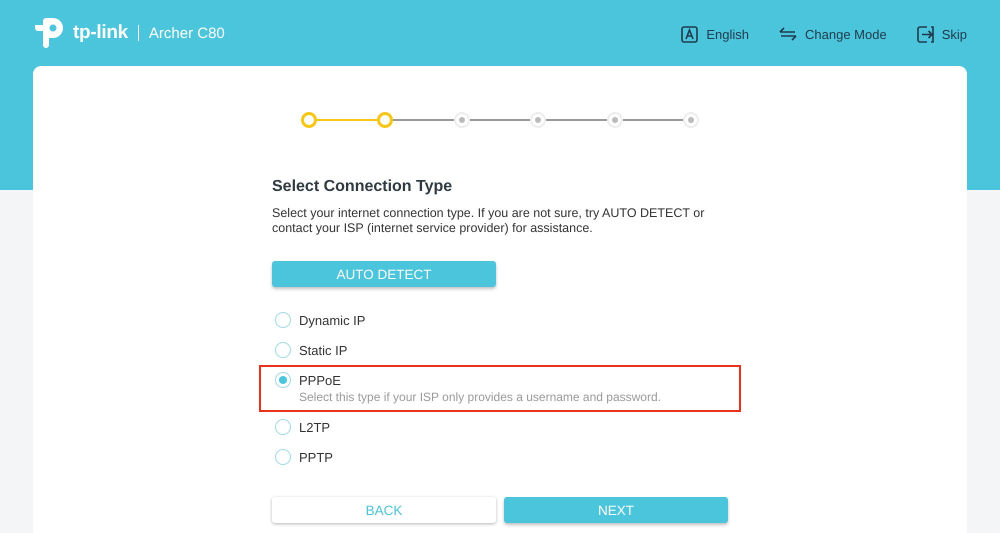 This screenshot has width=1000, height=533. Describe the element at coordinates (480, 398) in the screenshot. I see `option-hint: Select this type if your ISP only provides a username and password.` at that location.